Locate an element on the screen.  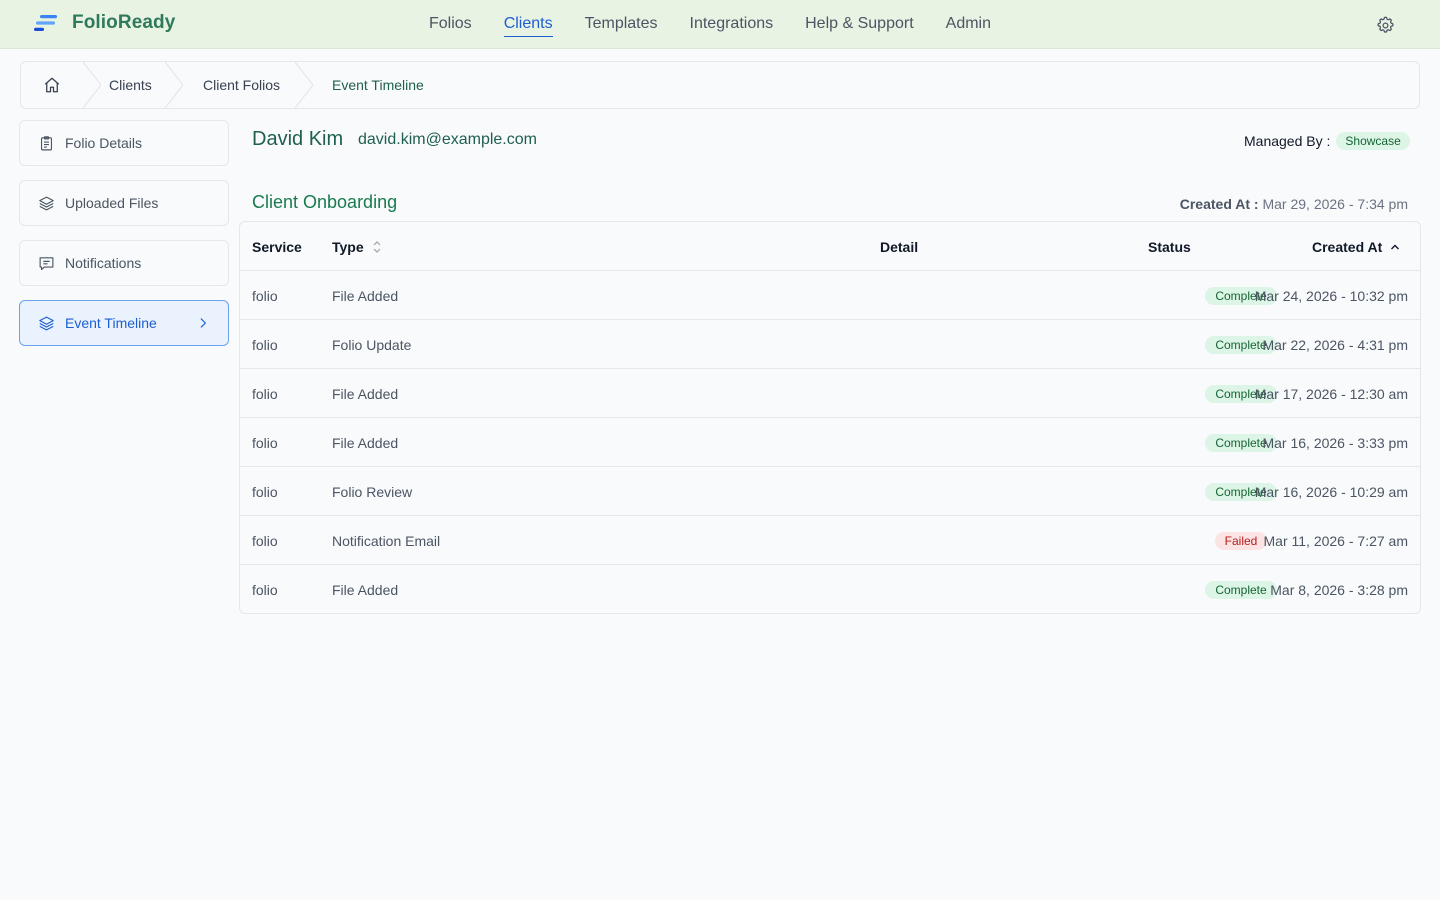
sidebar-item-uploaded-files: Uploaded Files is located at coordinates (124, 203).